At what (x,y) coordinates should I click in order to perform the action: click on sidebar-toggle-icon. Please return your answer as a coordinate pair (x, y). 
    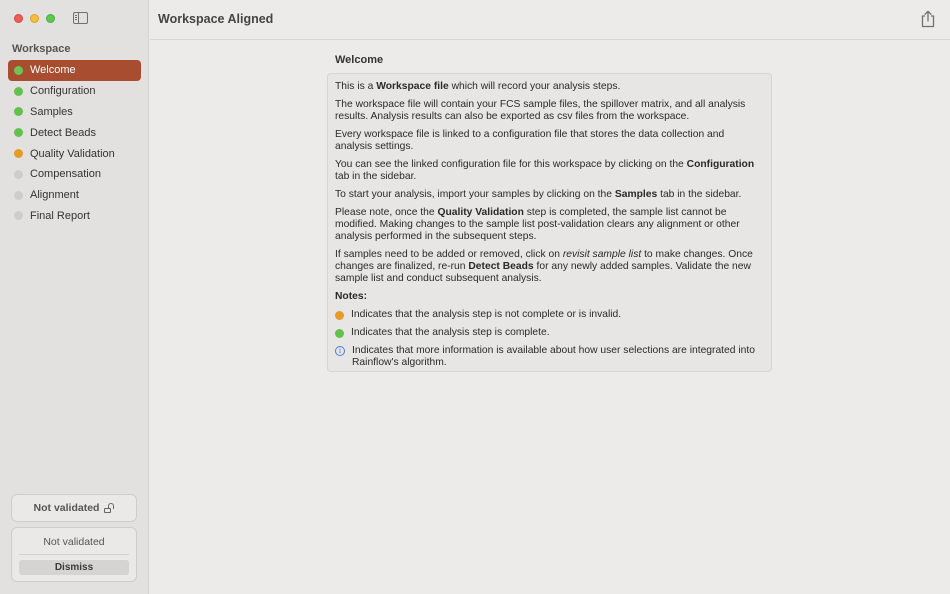
    Looking at the image, I should click on (80, 18).